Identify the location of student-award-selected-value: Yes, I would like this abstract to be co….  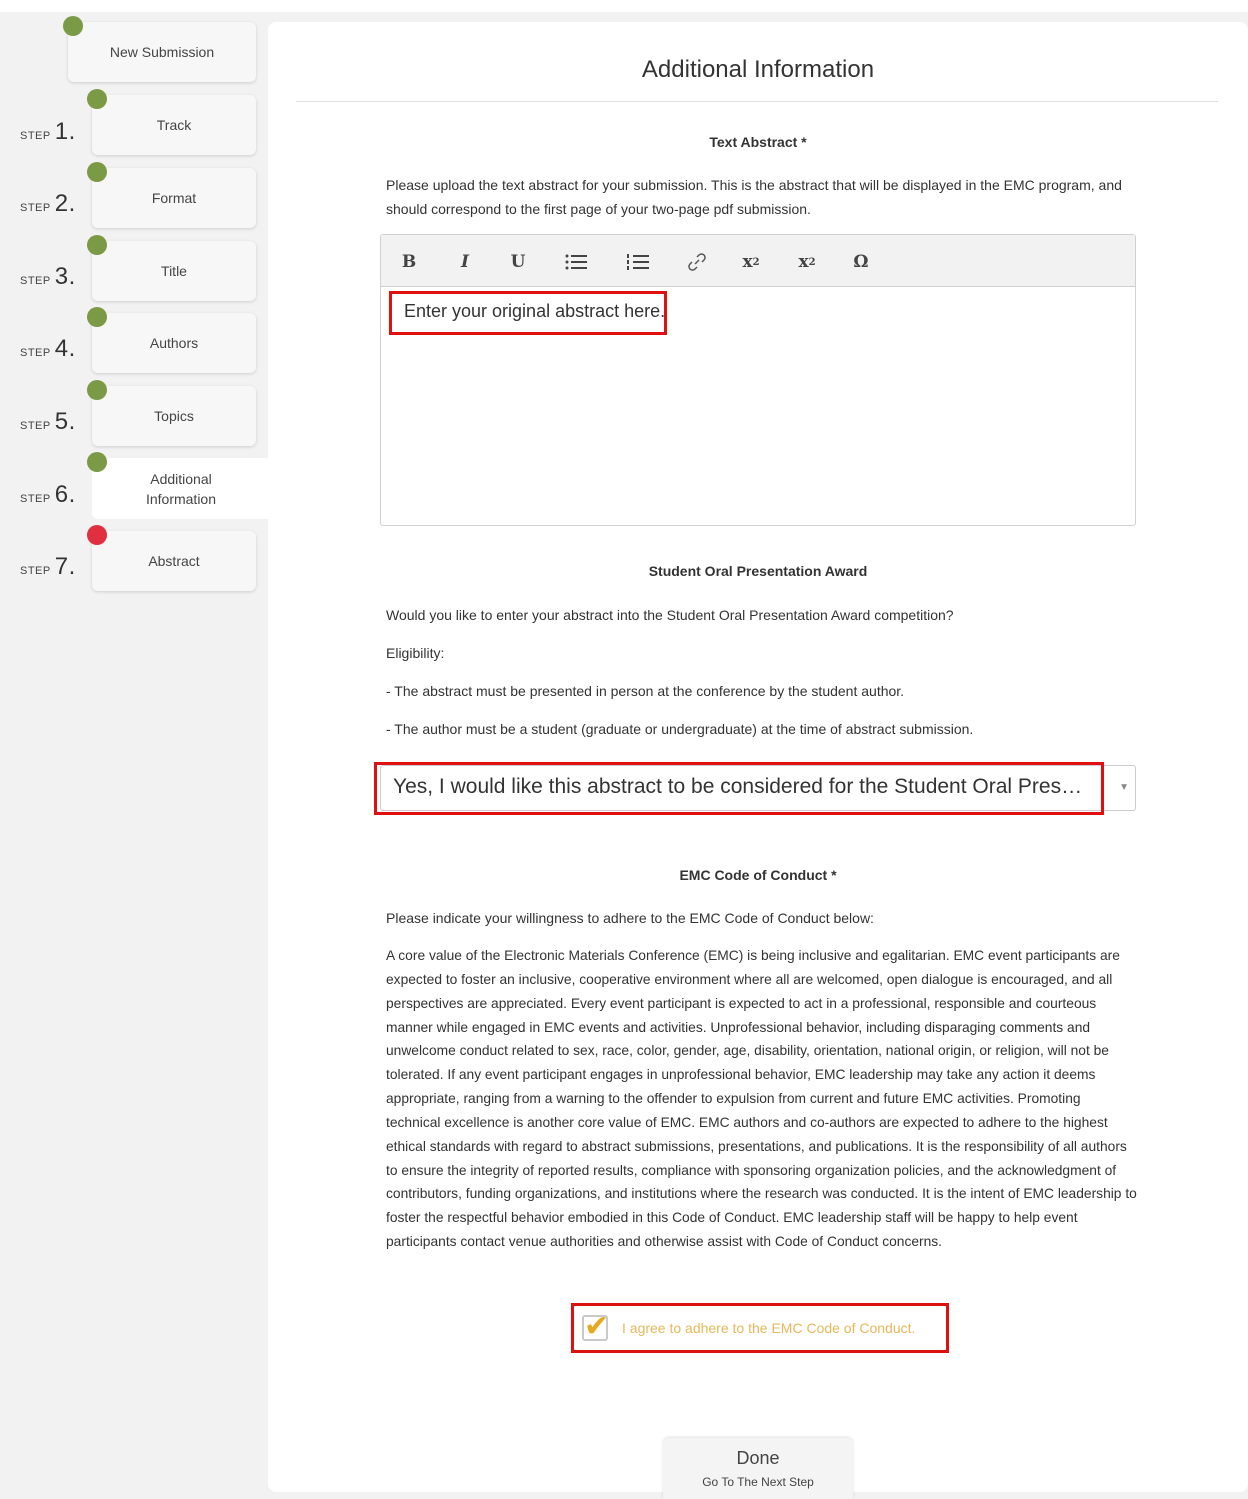
(739, 788).